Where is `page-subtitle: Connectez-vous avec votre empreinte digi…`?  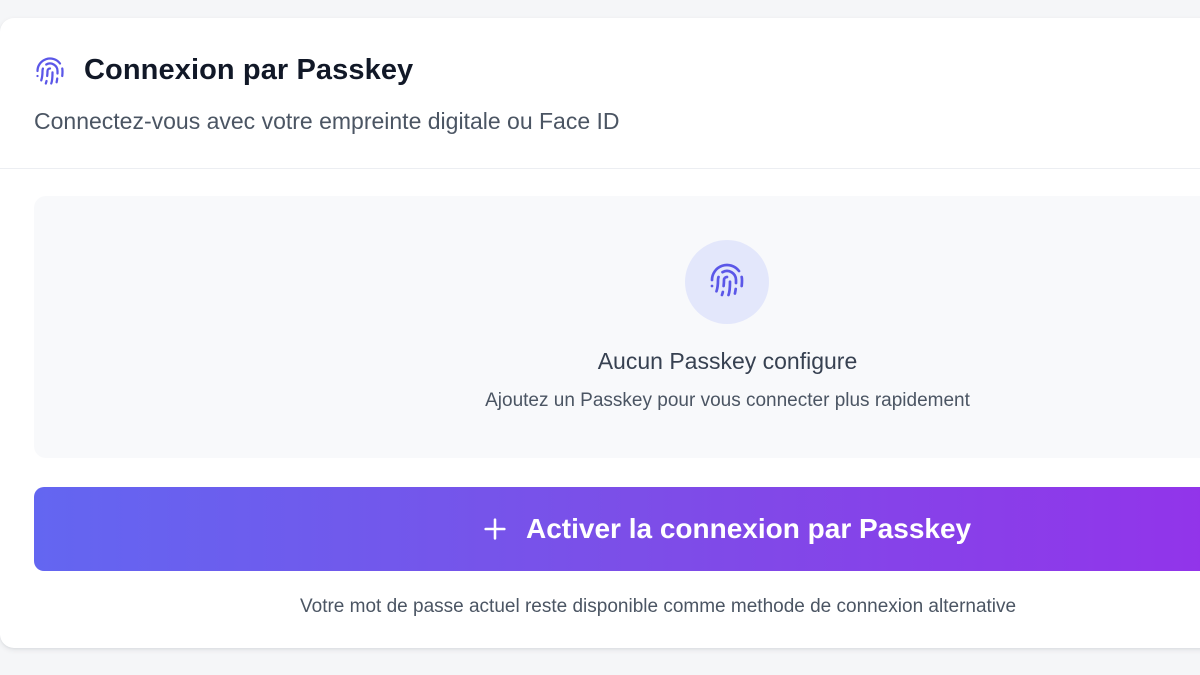
page-subtitle: Connectez-vous avec votre empreinte digi… is located at coordinates (327, 121).